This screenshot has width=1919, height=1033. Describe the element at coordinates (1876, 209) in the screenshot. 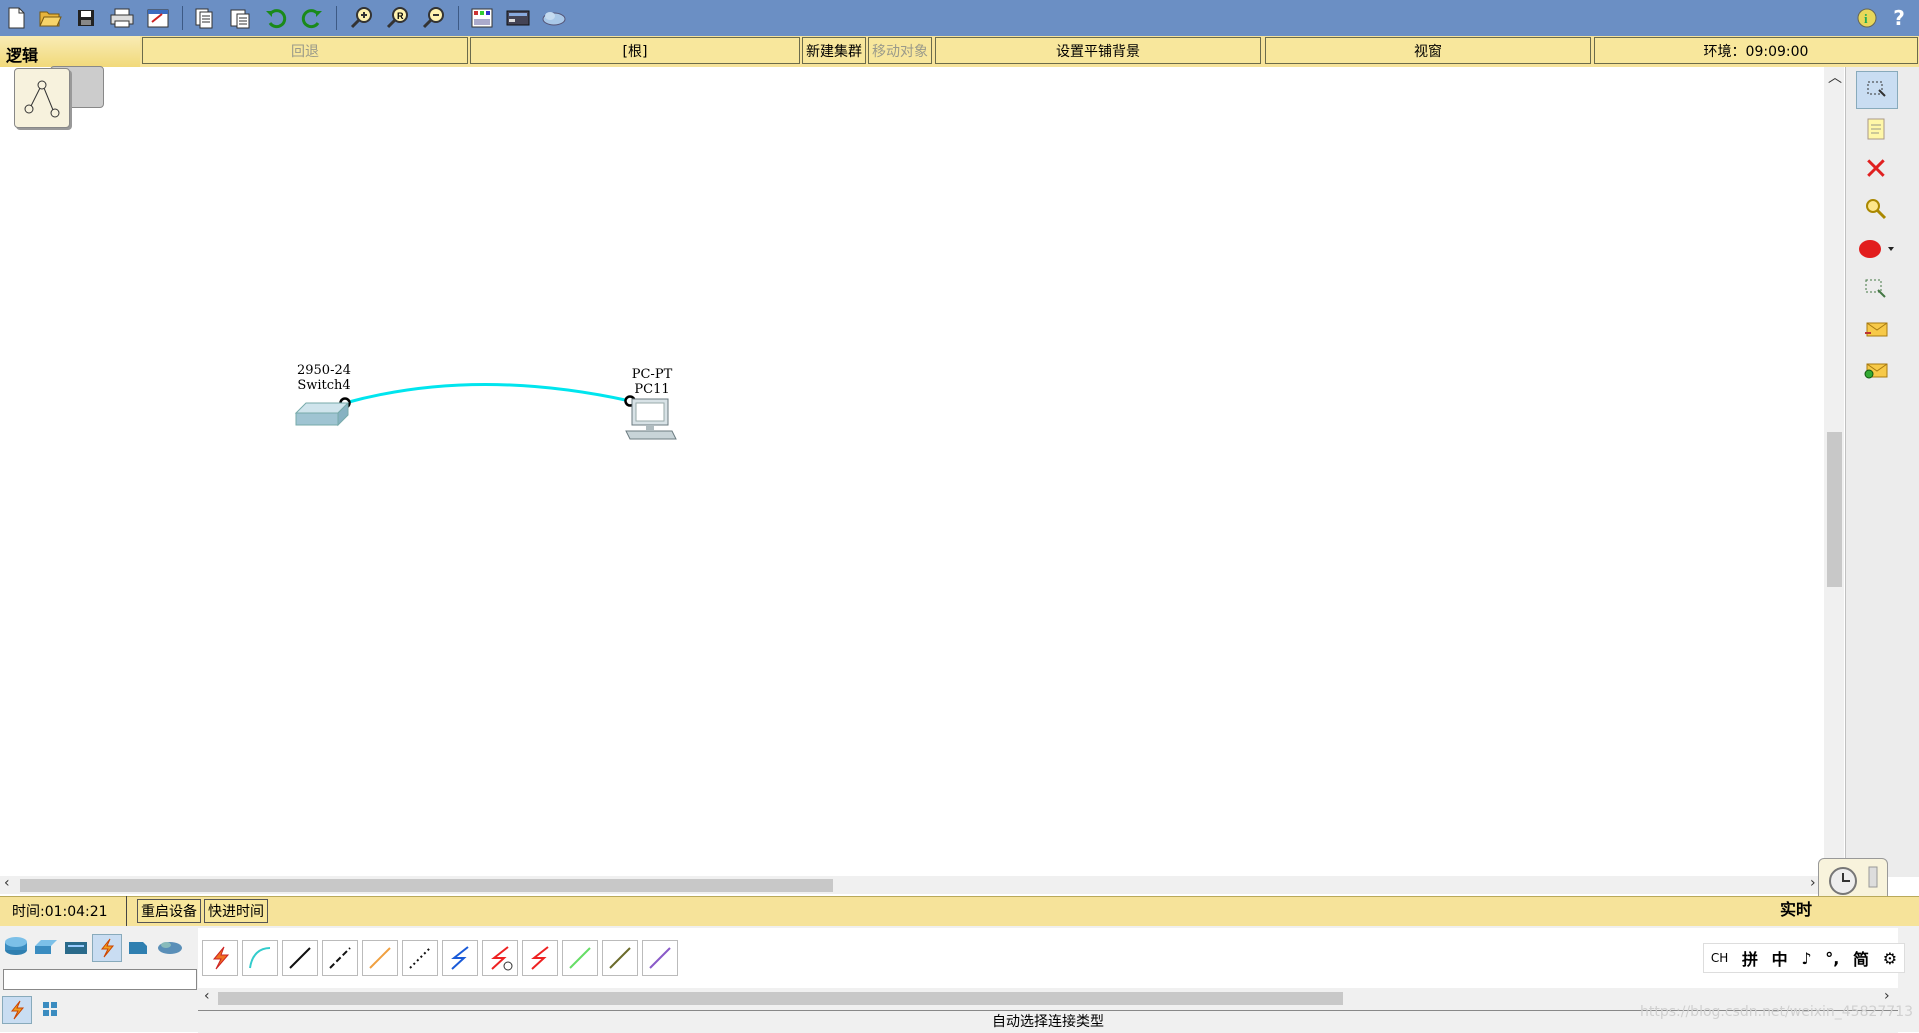

I see `inspect-tool-icon` at that location.